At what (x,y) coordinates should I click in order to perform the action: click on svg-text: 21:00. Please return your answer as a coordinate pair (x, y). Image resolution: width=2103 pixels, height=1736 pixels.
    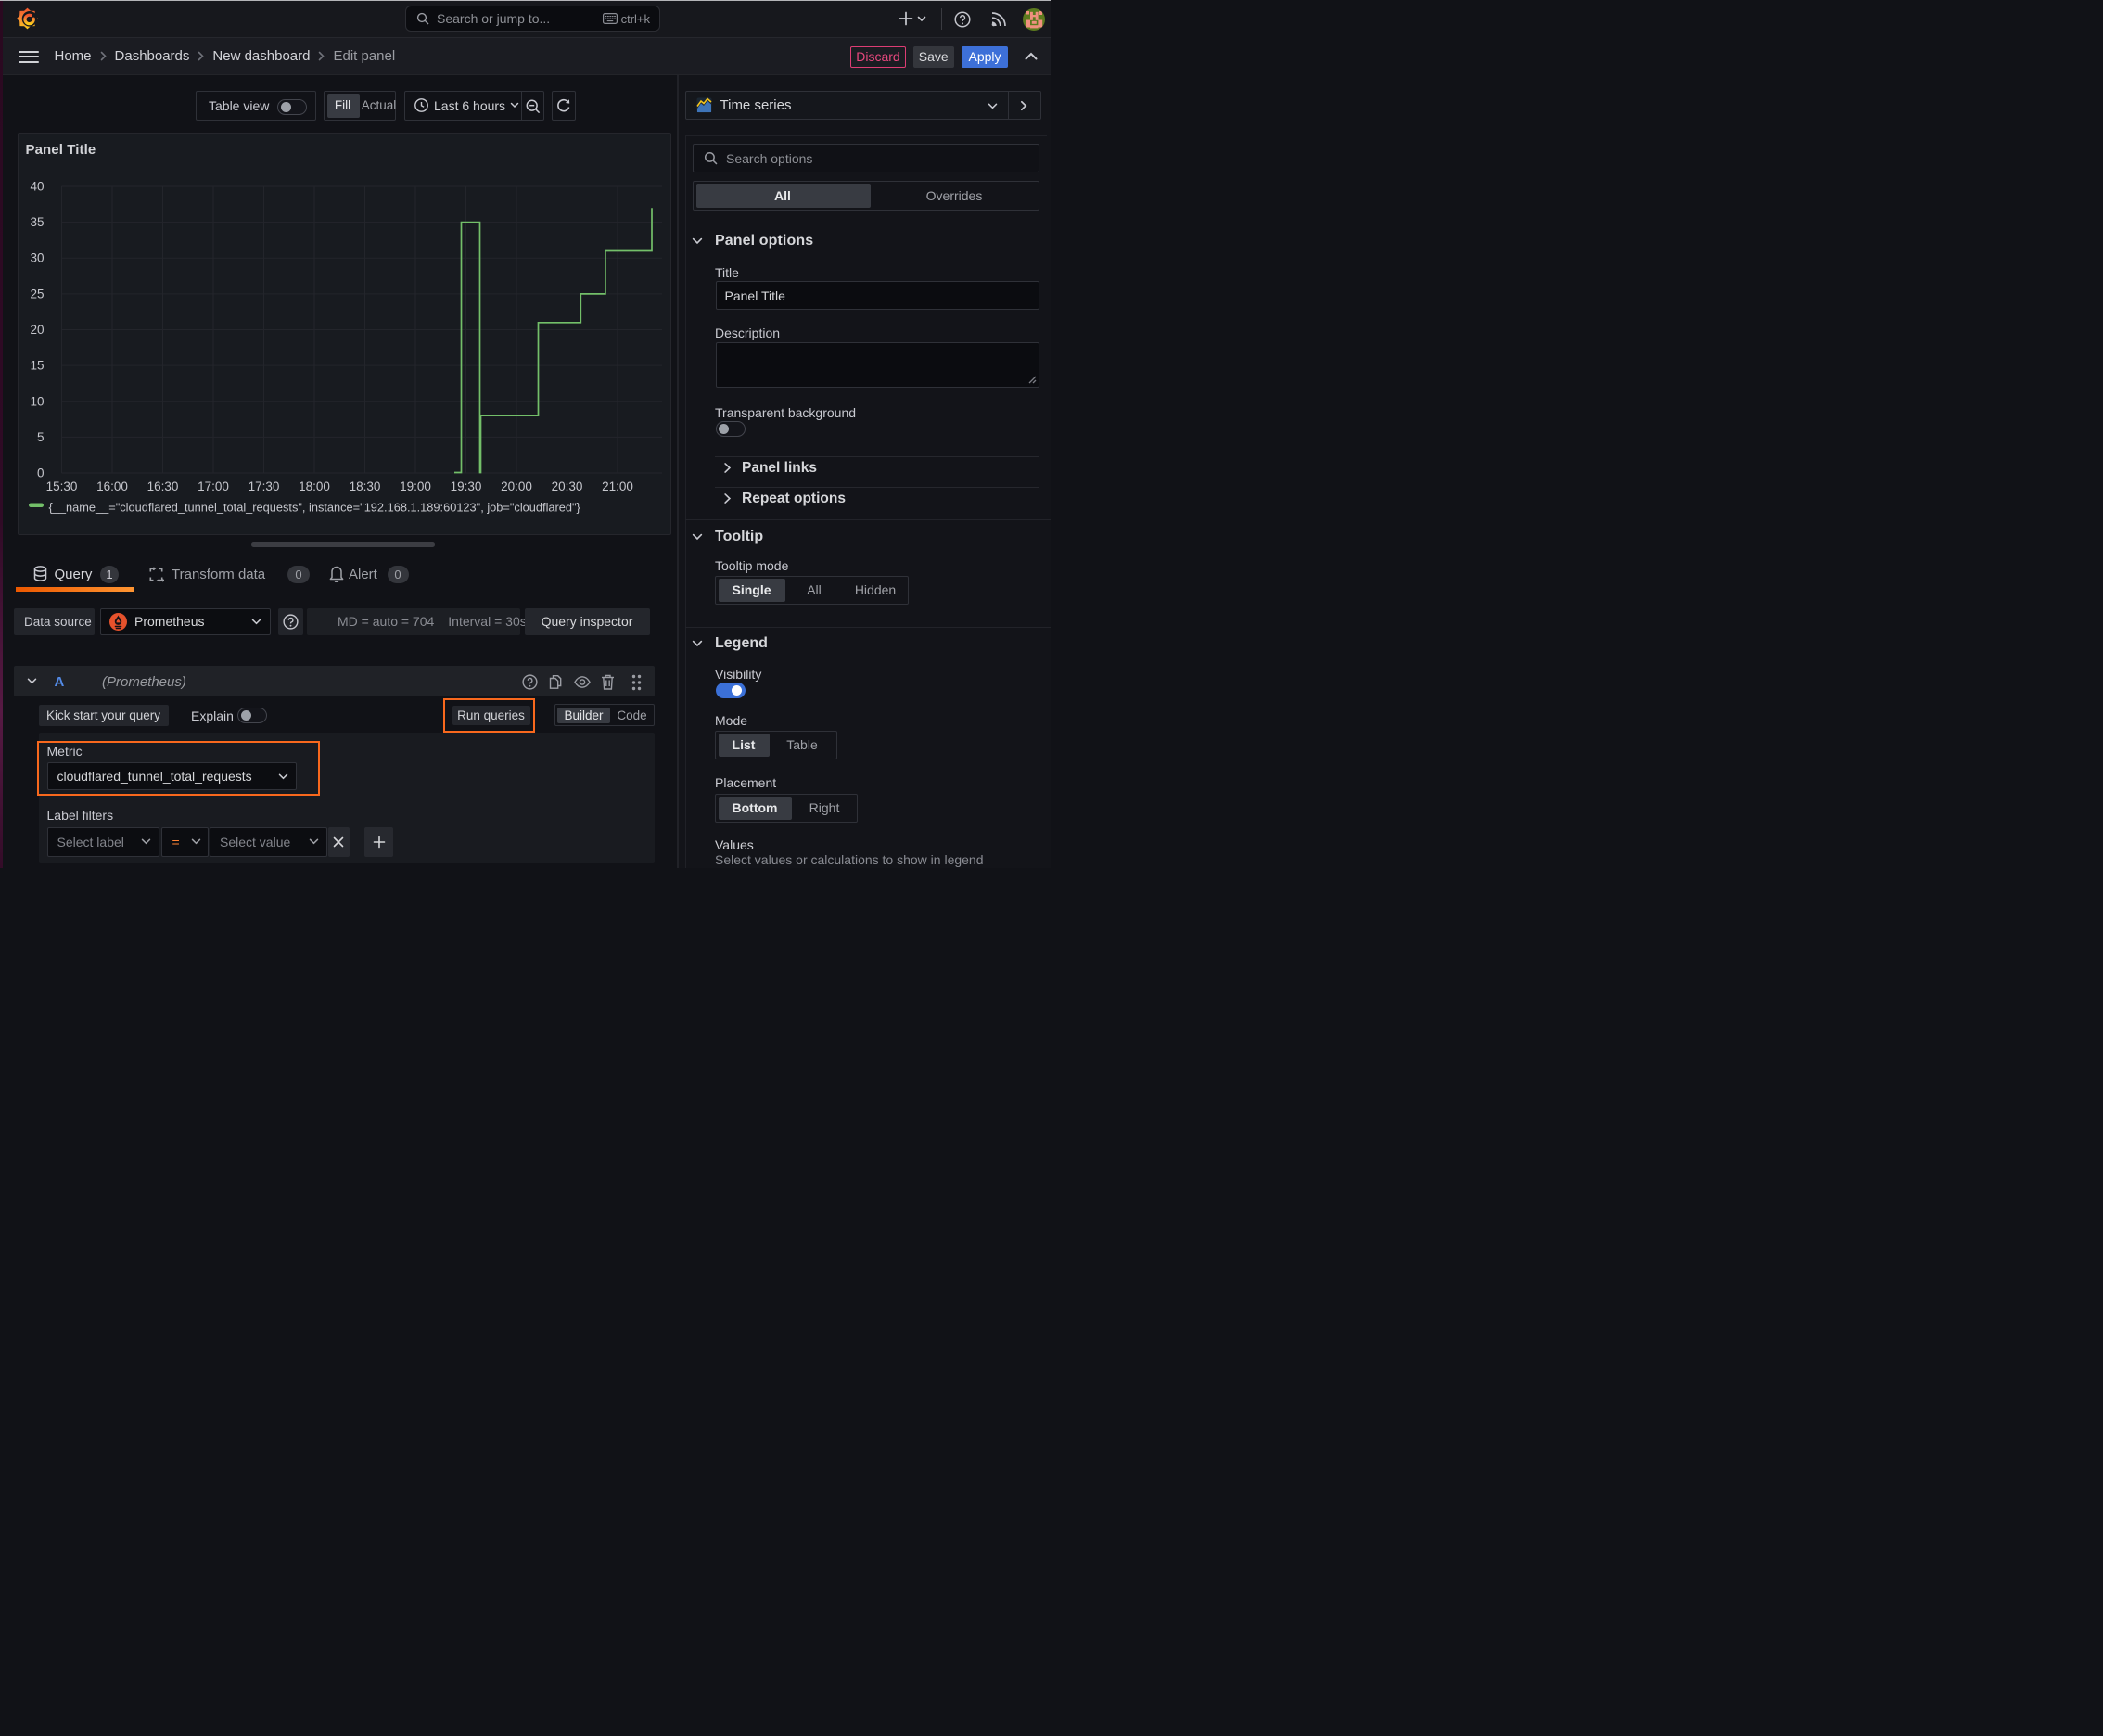
    Looking at the image, I should click on (617, 486).